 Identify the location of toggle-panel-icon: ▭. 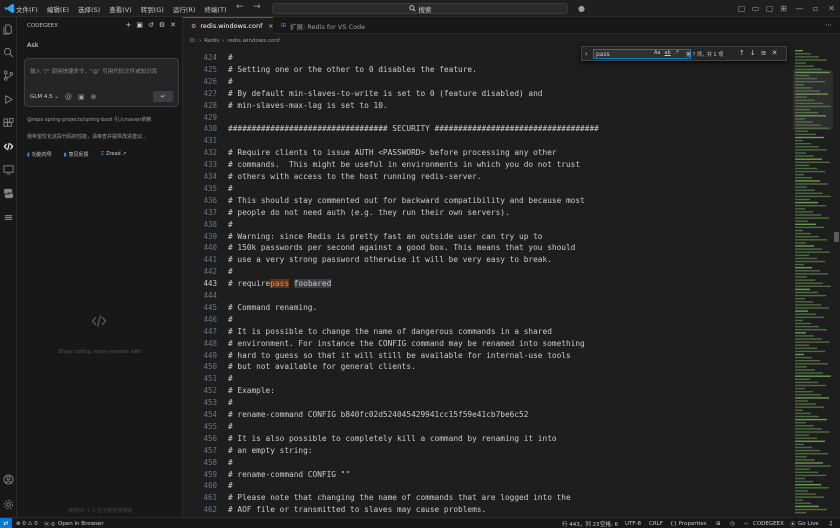
(755, 8).